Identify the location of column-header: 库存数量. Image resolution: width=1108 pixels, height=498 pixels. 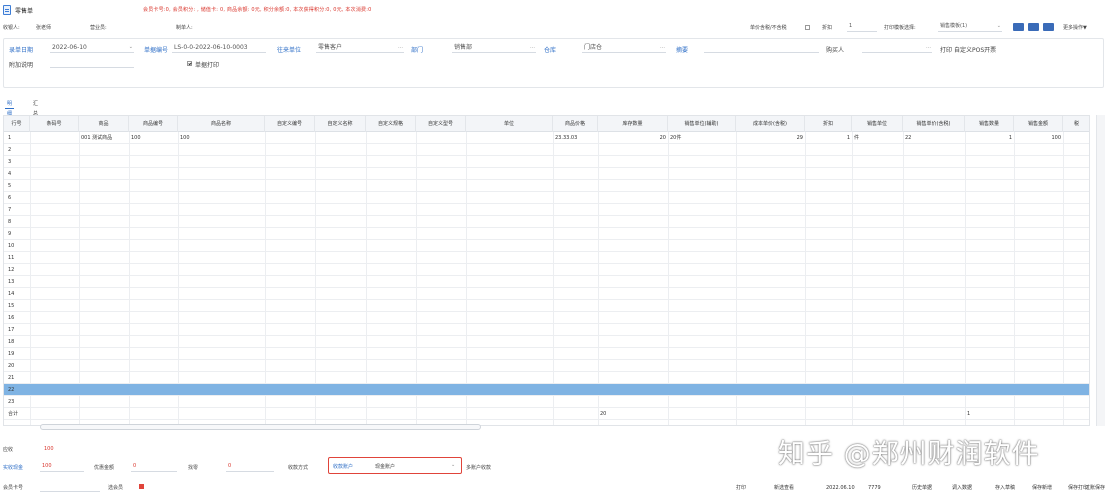
(633, 124).